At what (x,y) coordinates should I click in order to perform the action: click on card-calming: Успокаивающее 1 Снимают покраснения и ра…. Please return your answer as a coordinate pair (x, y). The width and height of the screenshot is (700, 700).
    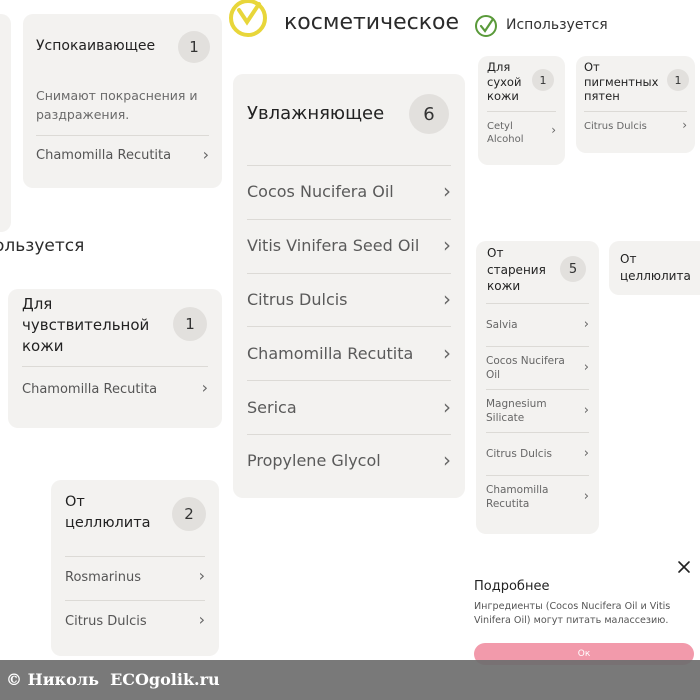
    Looking at the image, I should click on (122, 101).